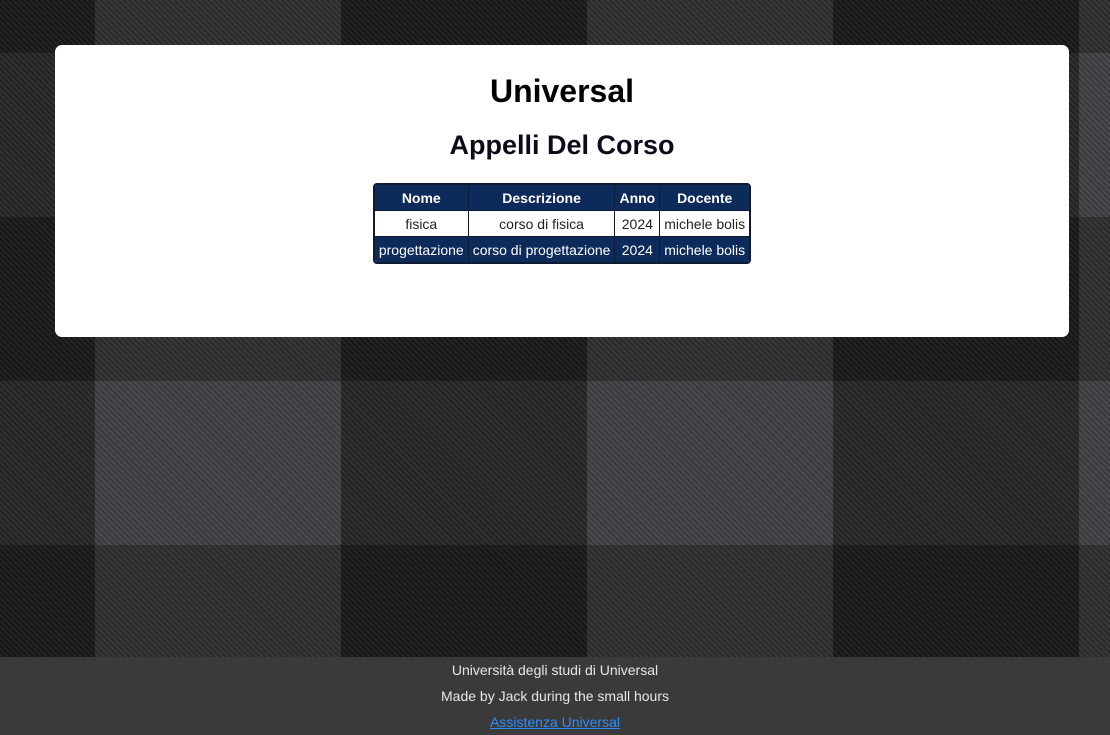  What do you see at coordinates (421, 249) in the screenshot?
I see `cell-nome: progettazione` at bounding box center [421, 249].